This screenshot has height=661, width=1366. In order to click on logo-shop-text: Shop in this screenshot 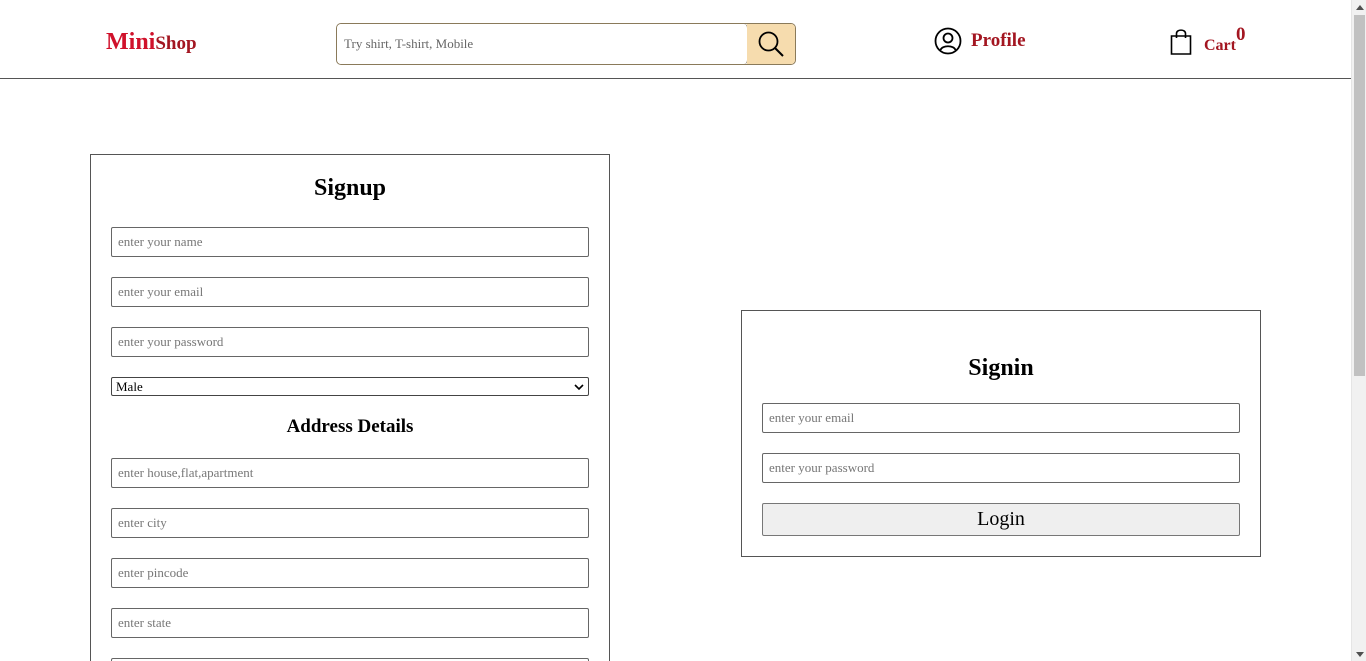, I will do `click(176, 43)`.